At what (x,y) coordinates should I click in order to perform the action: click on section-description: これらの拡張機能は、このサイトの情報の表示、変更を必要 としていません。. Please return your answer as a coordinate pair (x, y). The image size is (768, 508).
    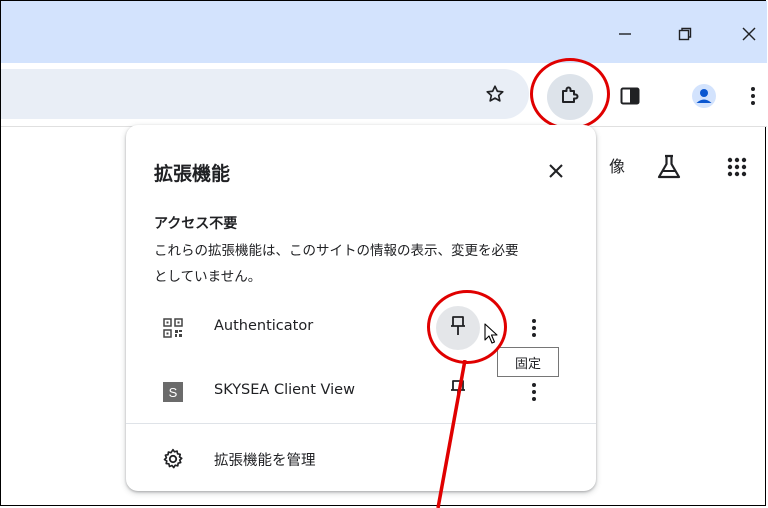
    Looking at the image, I should click on (364, 264).